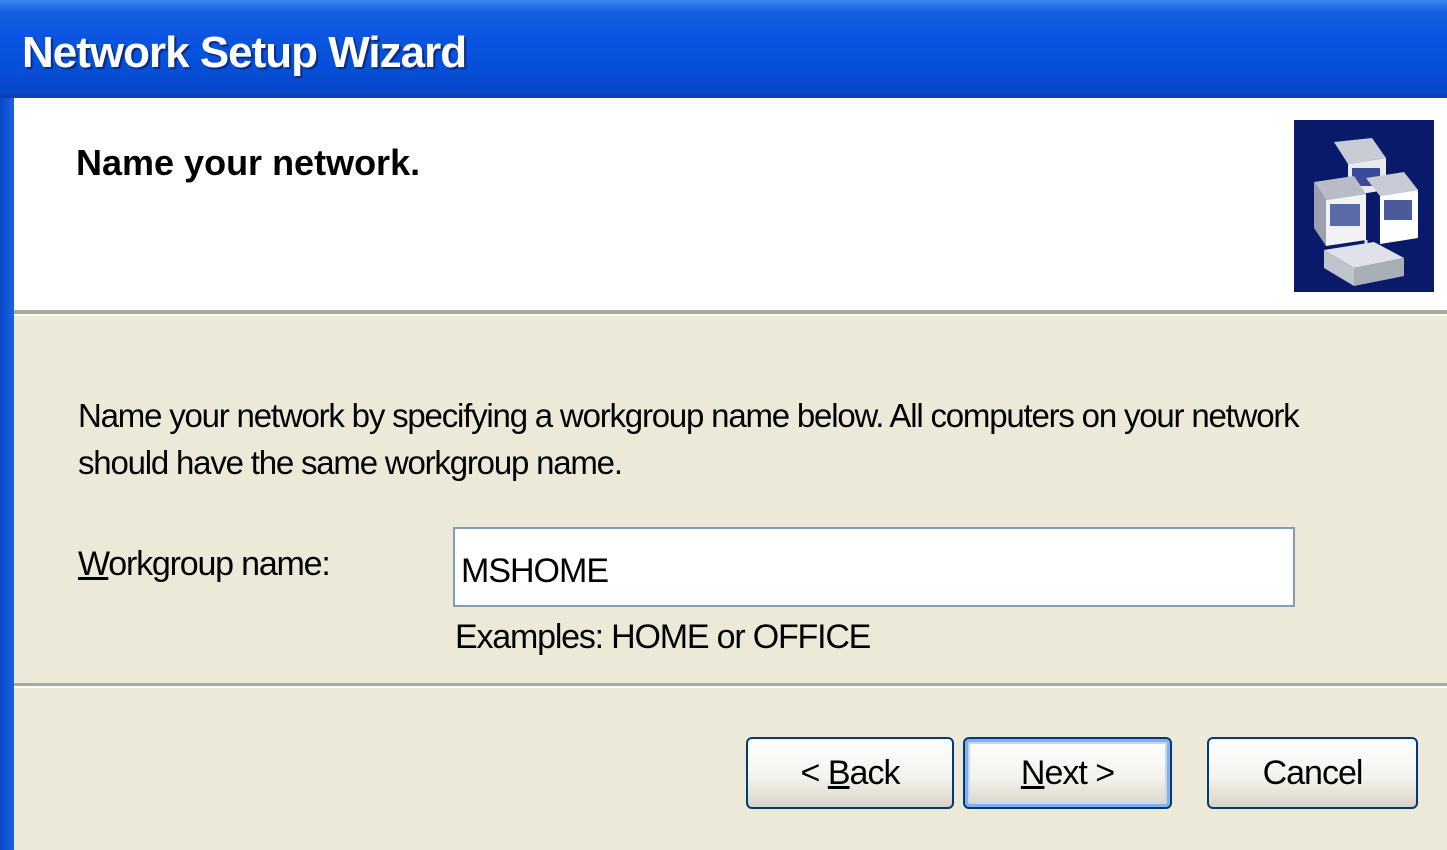 This screenshot has width=1447, height=850. What do you see at coordinates (1079, 772) in the screenshot?
I see `next-button-label: ext >` at bounding box center [1079, 772].